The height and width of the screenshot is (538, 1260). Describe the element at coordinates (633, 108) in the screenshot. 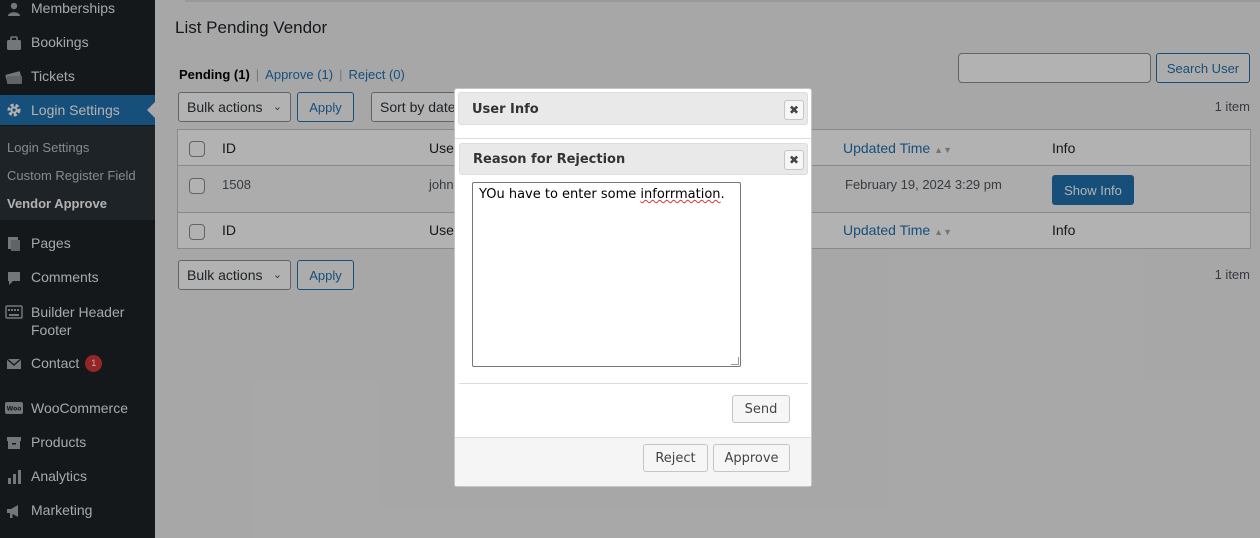

I see `user-info-titlebar: User Info ✖` at that location.